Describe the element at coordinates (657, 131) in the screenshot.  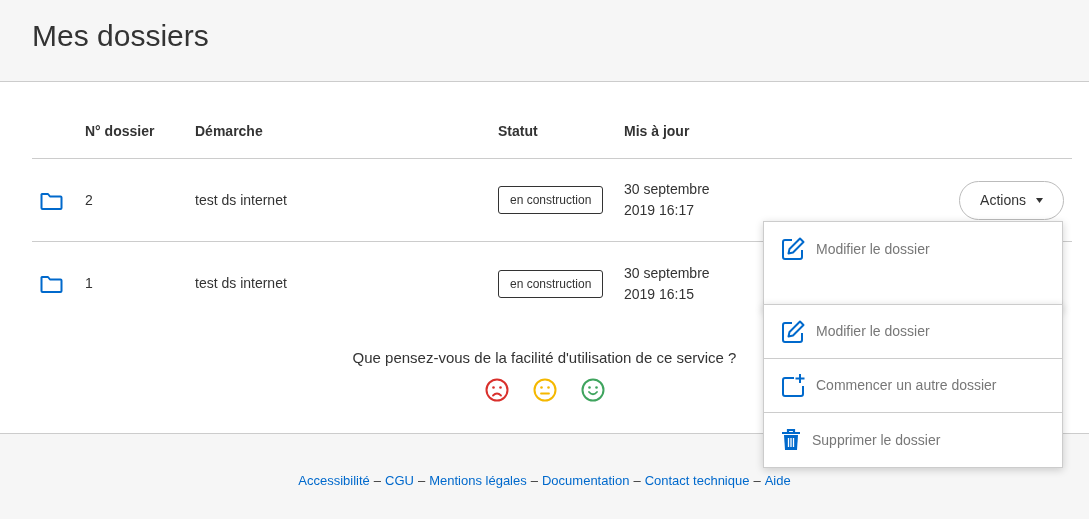
I see `column-header: Mis à jour` at that location.